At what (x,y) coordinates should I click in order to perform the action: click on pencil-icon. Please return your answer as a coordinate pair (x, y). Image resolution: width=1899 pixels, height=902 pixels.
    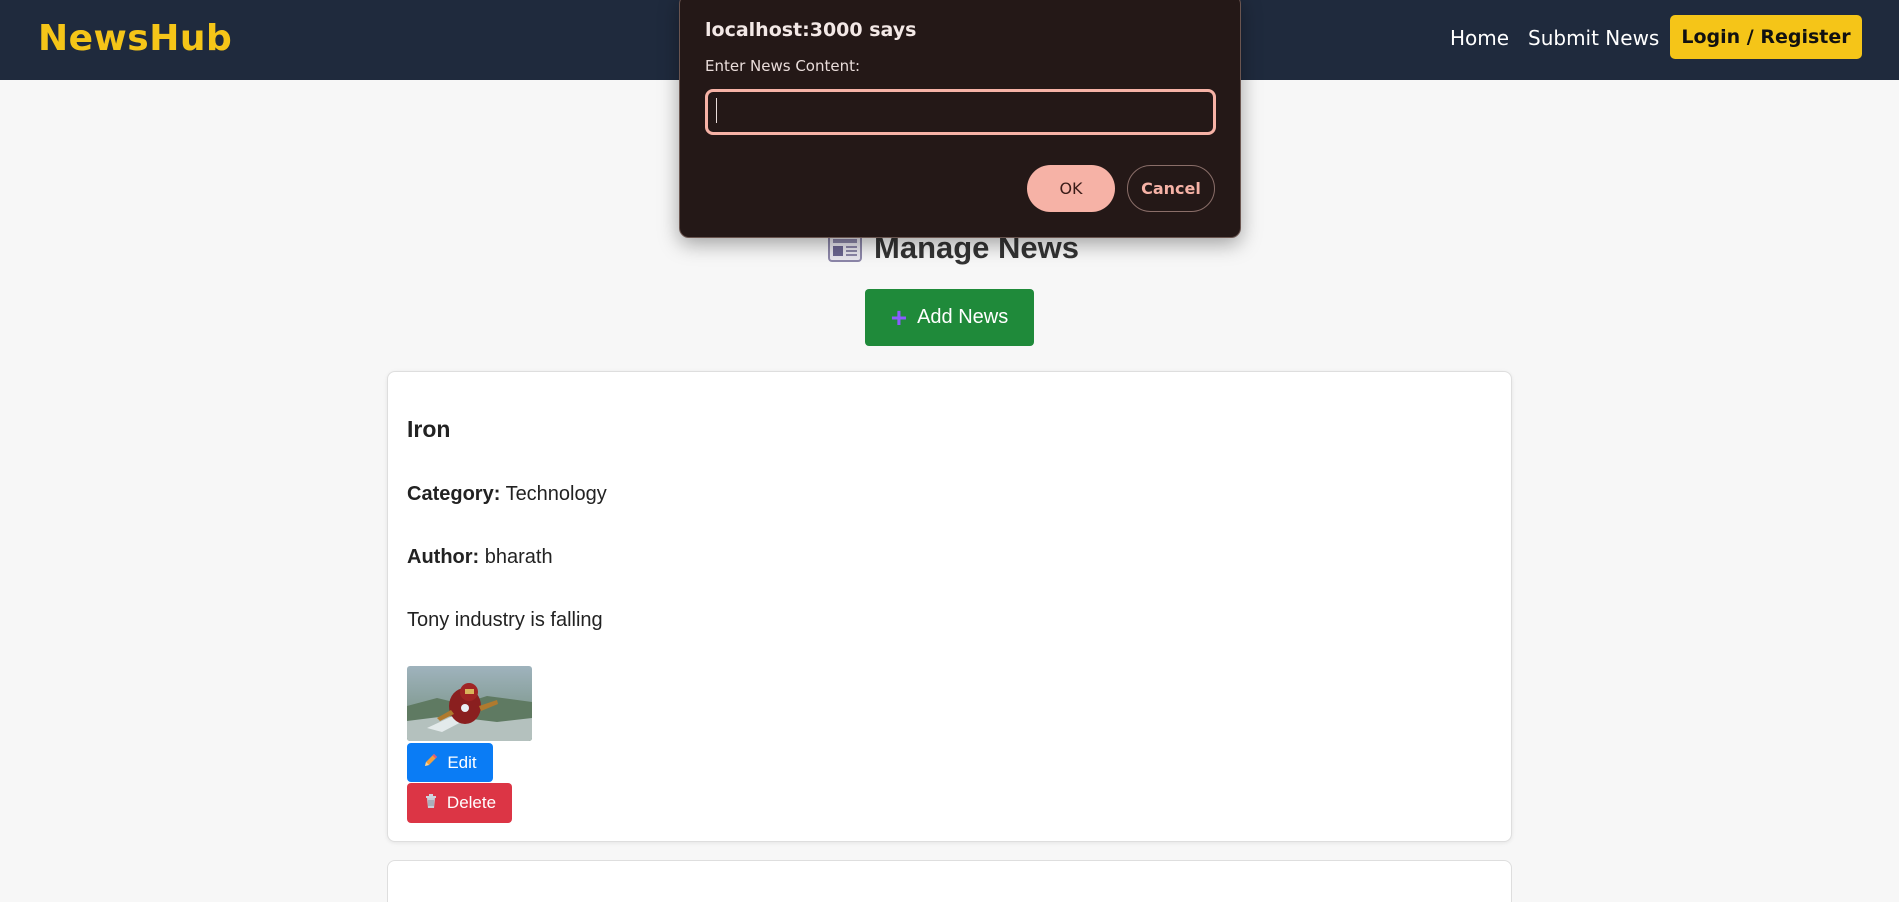
    Looking at the image, I should click on (431, 762).